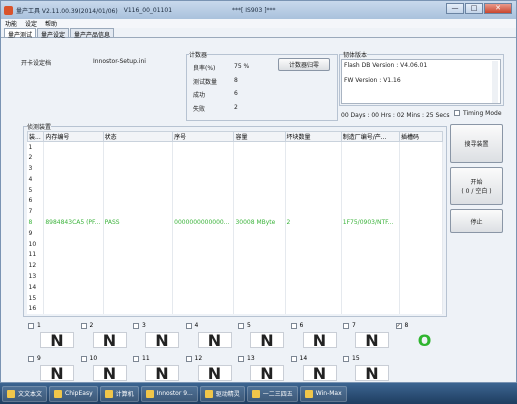 Image resolution: width=517 pixels, height=404 pixels. What do you see at coordinates (272, 393) in the screenshot?
I see `taskbar-item: 一二三四五` at bounding box center [272, 393].